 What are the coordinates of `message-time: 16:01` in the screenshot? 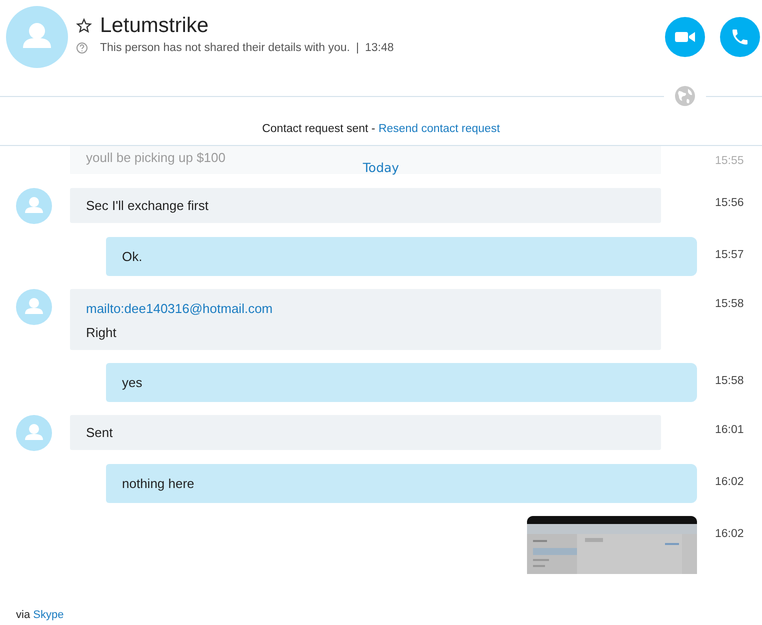 It's located at (729, 429).